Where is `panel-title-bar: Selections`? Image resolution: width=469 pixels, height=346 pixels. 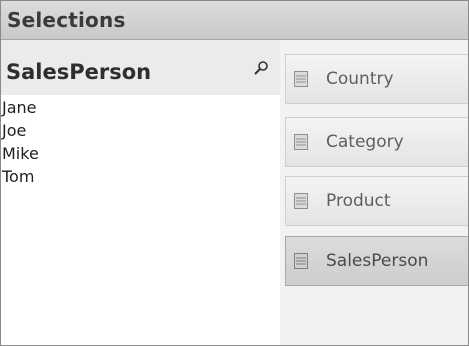 panel-title-bar: Selections is located at coordinates (234, 20).